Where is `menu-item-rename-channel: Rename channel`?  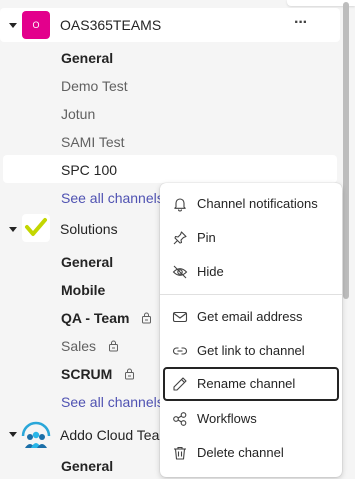
menu-item-rename-channel: Rename channel is located at coordinates (251, 384).